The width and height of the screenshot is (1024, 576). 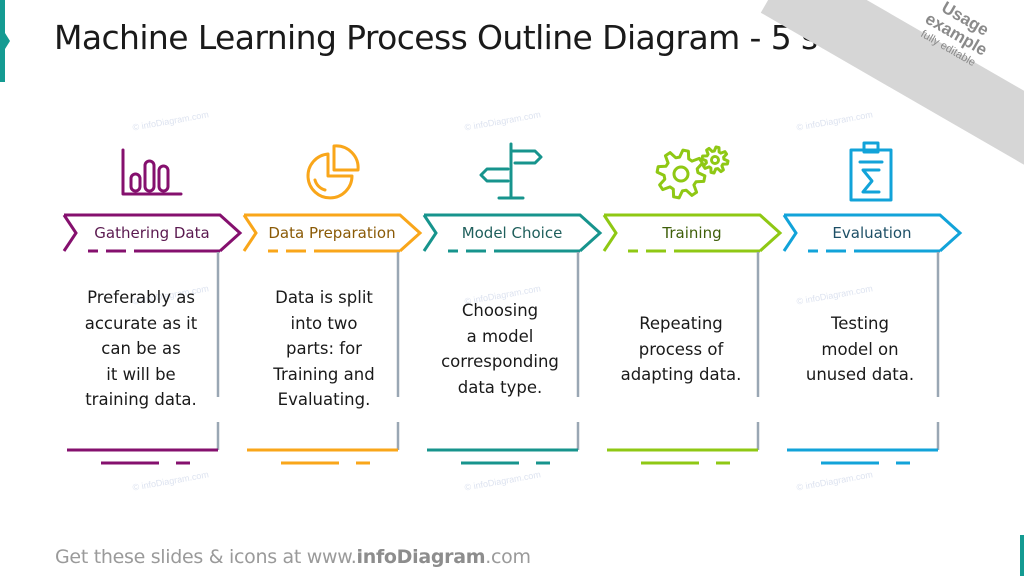 What do you see at coordinates (1022, 555) in the screenshot?
I see `corner-accent-bar` at bounding box center [1022, 555].